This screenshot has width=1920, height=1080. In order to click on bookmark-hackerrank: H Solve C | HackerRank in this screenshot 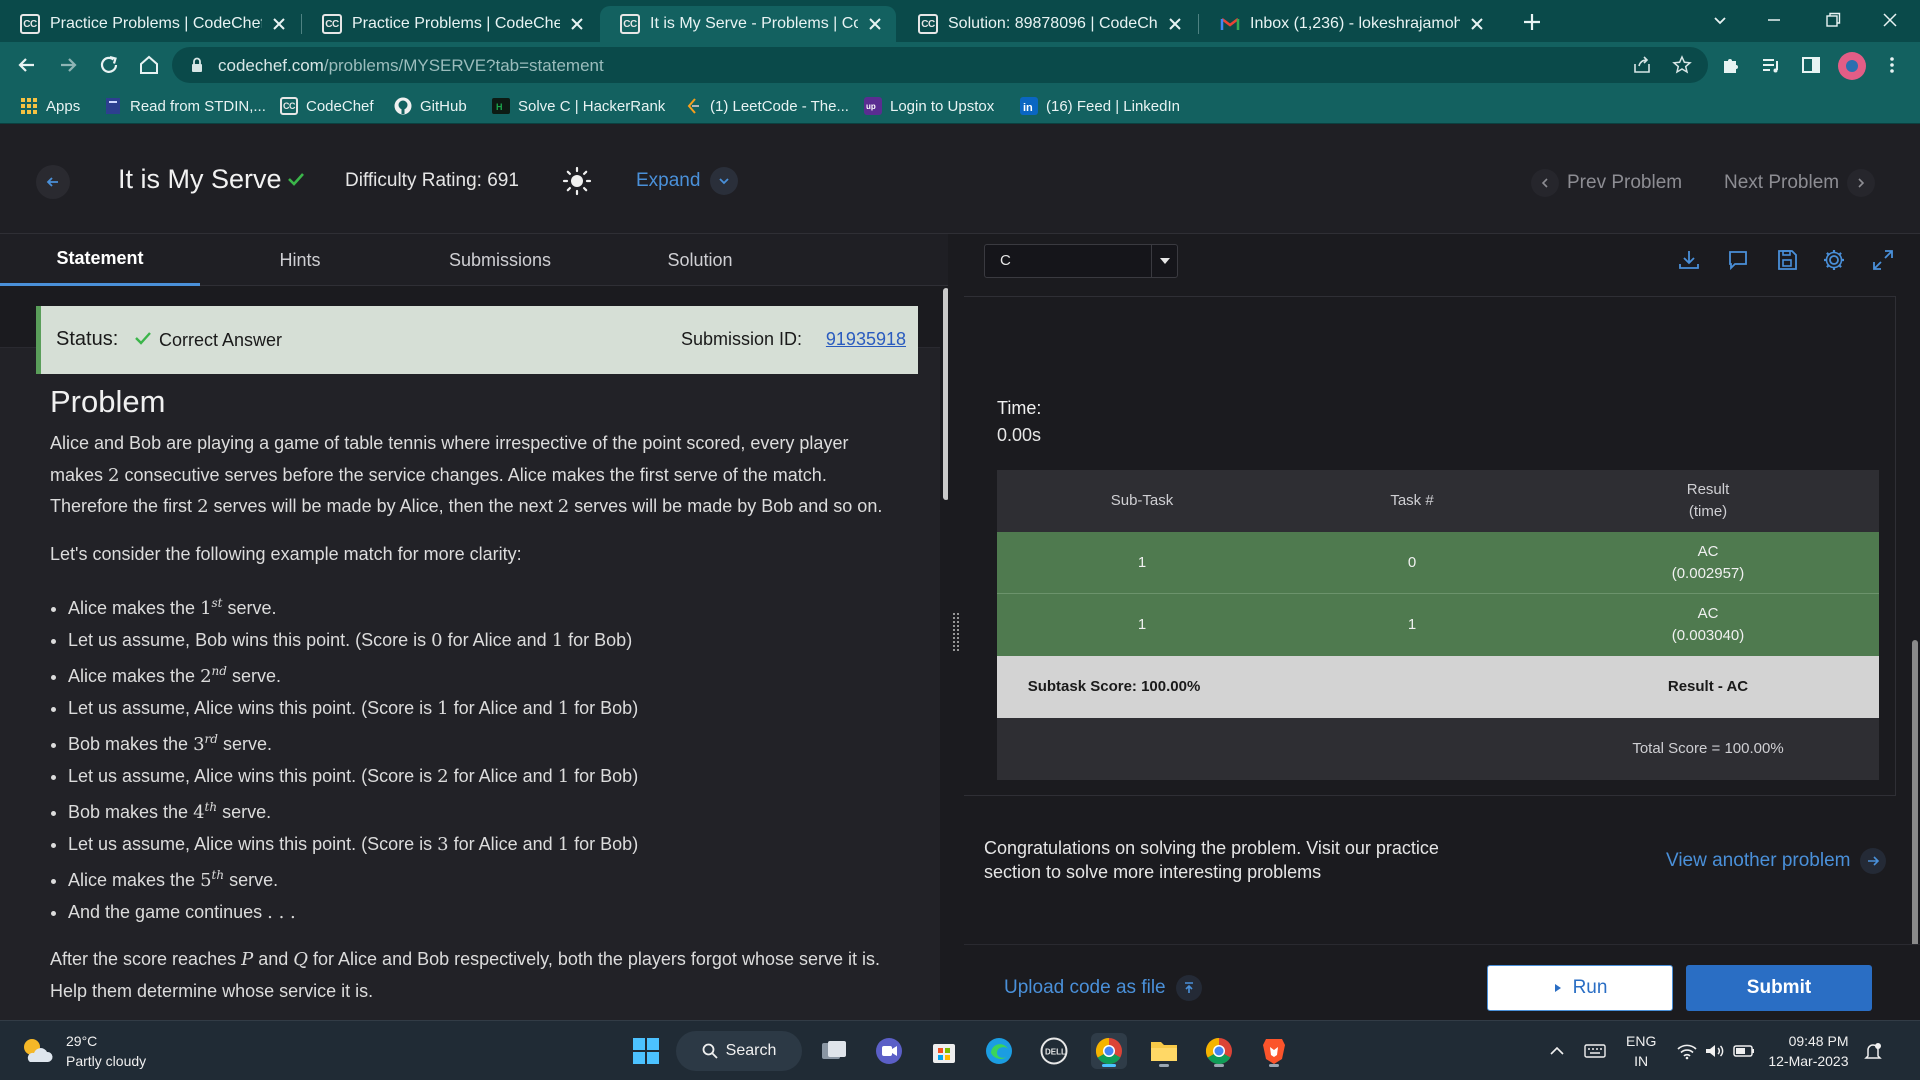, I will do `click(578, 106)`.